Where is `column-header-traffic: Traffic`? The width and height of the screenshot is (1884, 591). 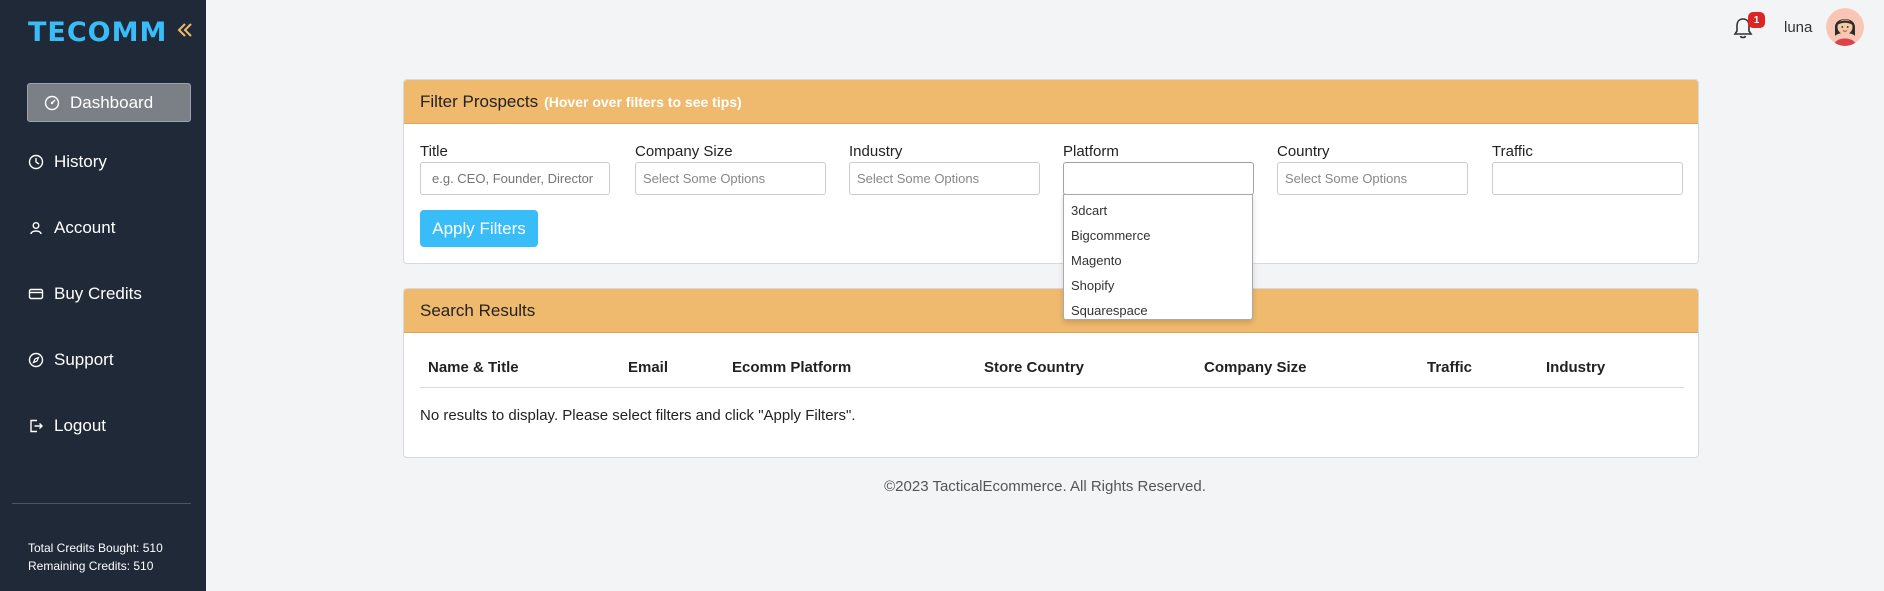 column-header-traffic: Traffic is located at coordinates (1449, 367).